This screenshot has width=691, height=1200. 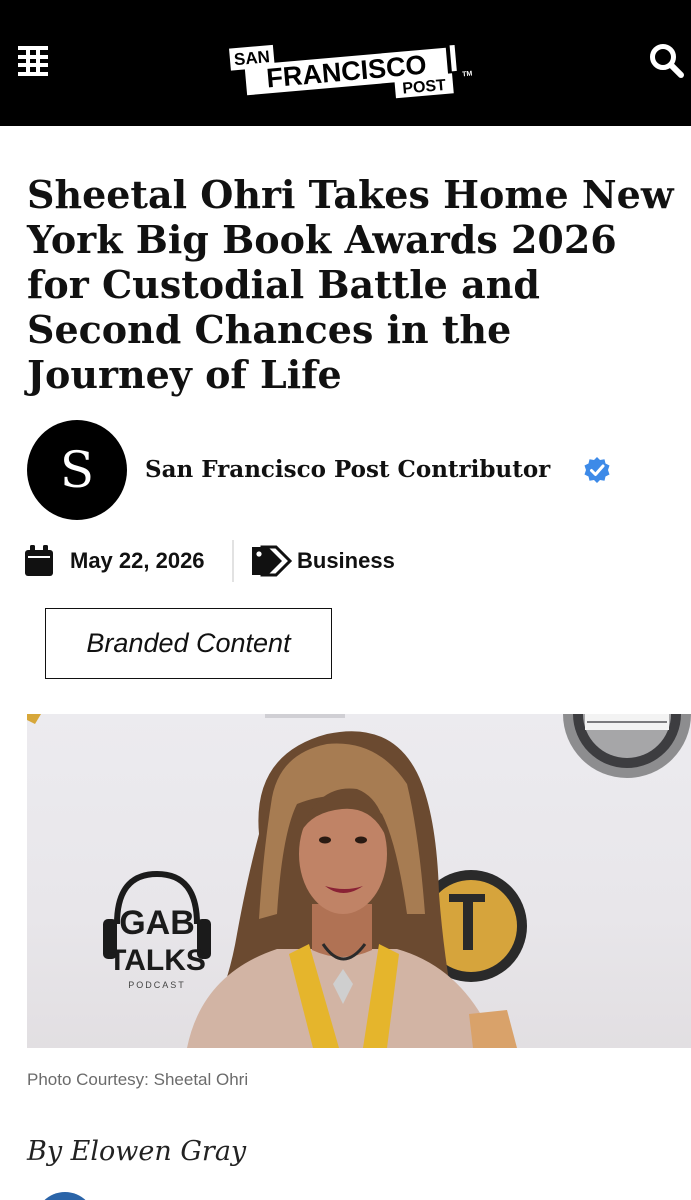 What do you see at coordinates (137, 1151) in the screenshot?
I see `article-byline: By Elowen Gray` at bounding box center [137, 1151].